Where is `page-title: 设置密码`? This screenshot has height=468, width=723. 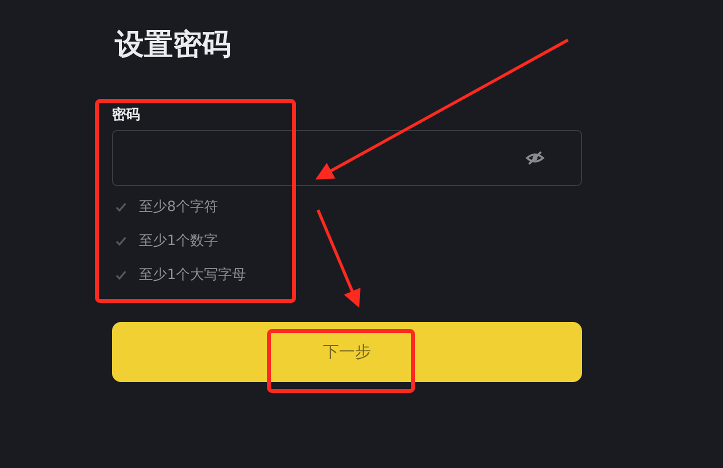 page-title: 设置密码 is located at coordinates (173, 44).